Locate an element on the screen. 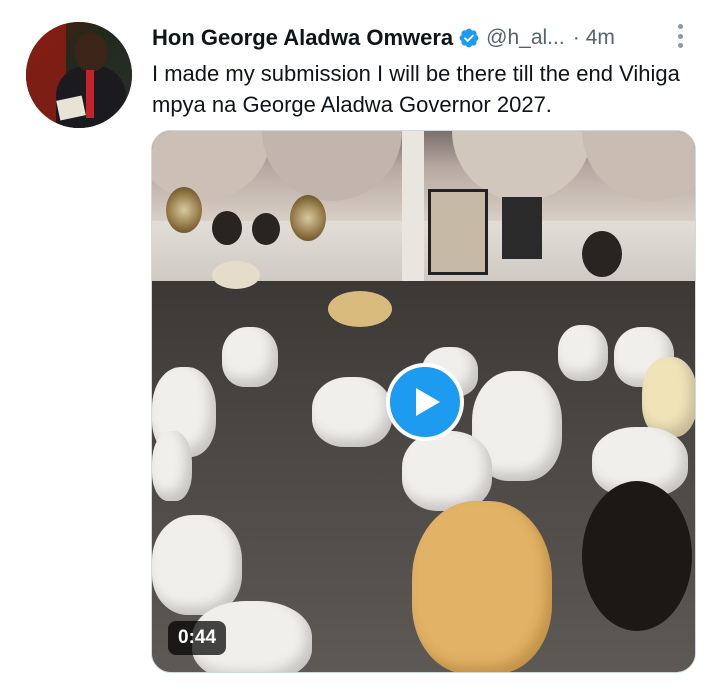  author-name: Hon George Aladwa Omwera is located at coordinates (302, 38).